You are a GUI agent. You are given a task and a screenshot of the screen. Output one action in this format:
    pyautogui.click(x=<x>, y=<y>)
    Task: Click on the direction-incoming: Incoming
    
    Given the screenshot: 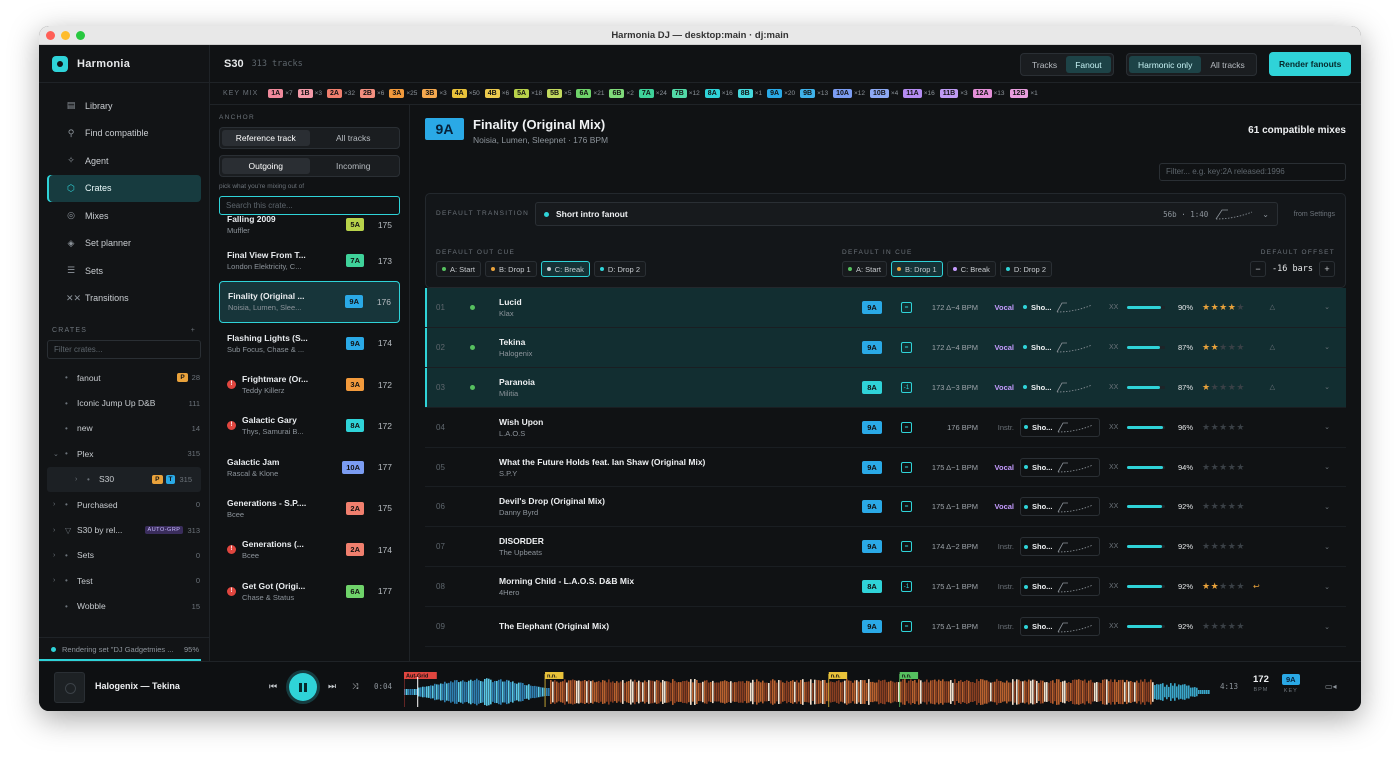 What is the action you would take?
    pyautogui.click(x=354, y=166)
    